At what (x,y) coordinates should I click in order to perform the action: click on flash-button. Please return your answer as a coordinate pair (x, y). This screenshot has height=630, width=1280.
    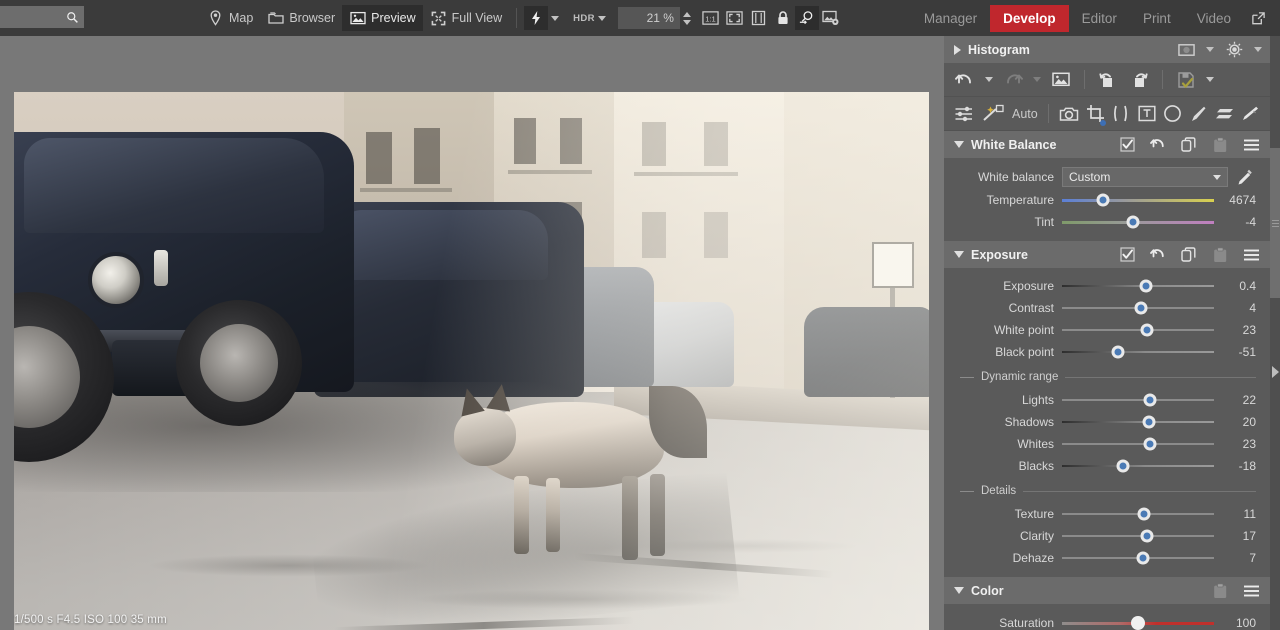
    Looking at the image, I should click on (536, 18).